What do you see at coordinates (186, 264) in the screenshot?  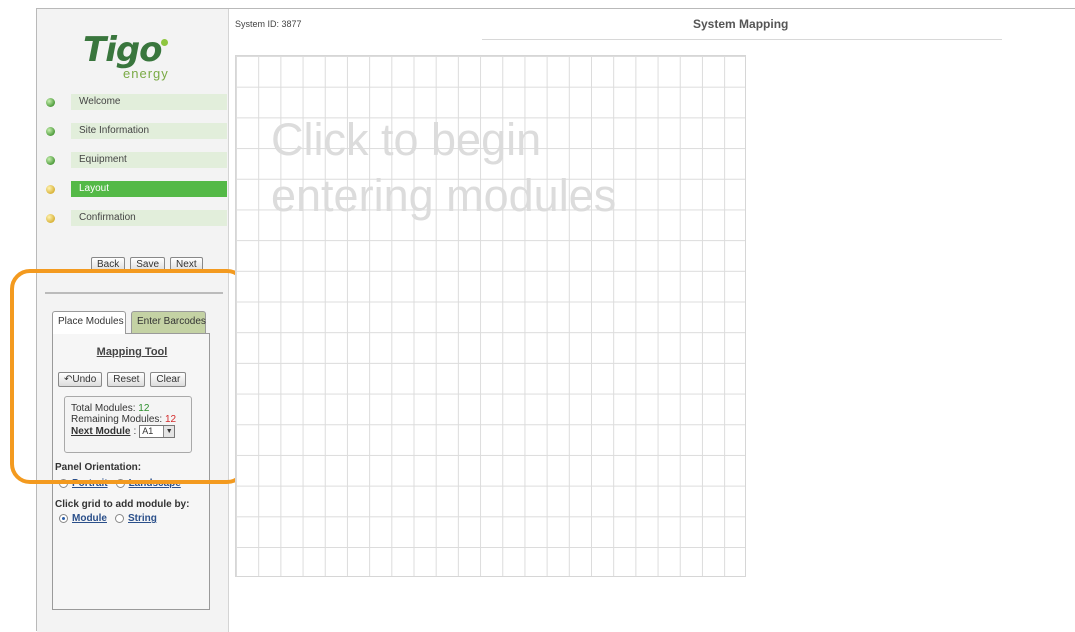 I see `next-button: Next` at bounding box center [186, 264].